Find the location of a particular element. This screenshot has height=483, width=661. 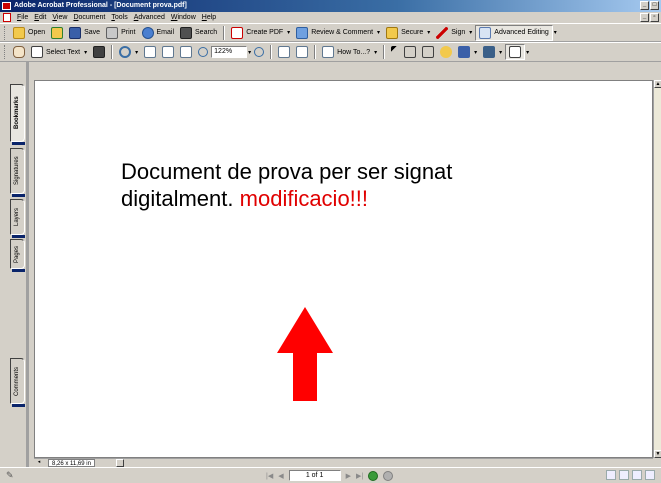

multimedia-button: ▾ is located at coordinates (492, 52).